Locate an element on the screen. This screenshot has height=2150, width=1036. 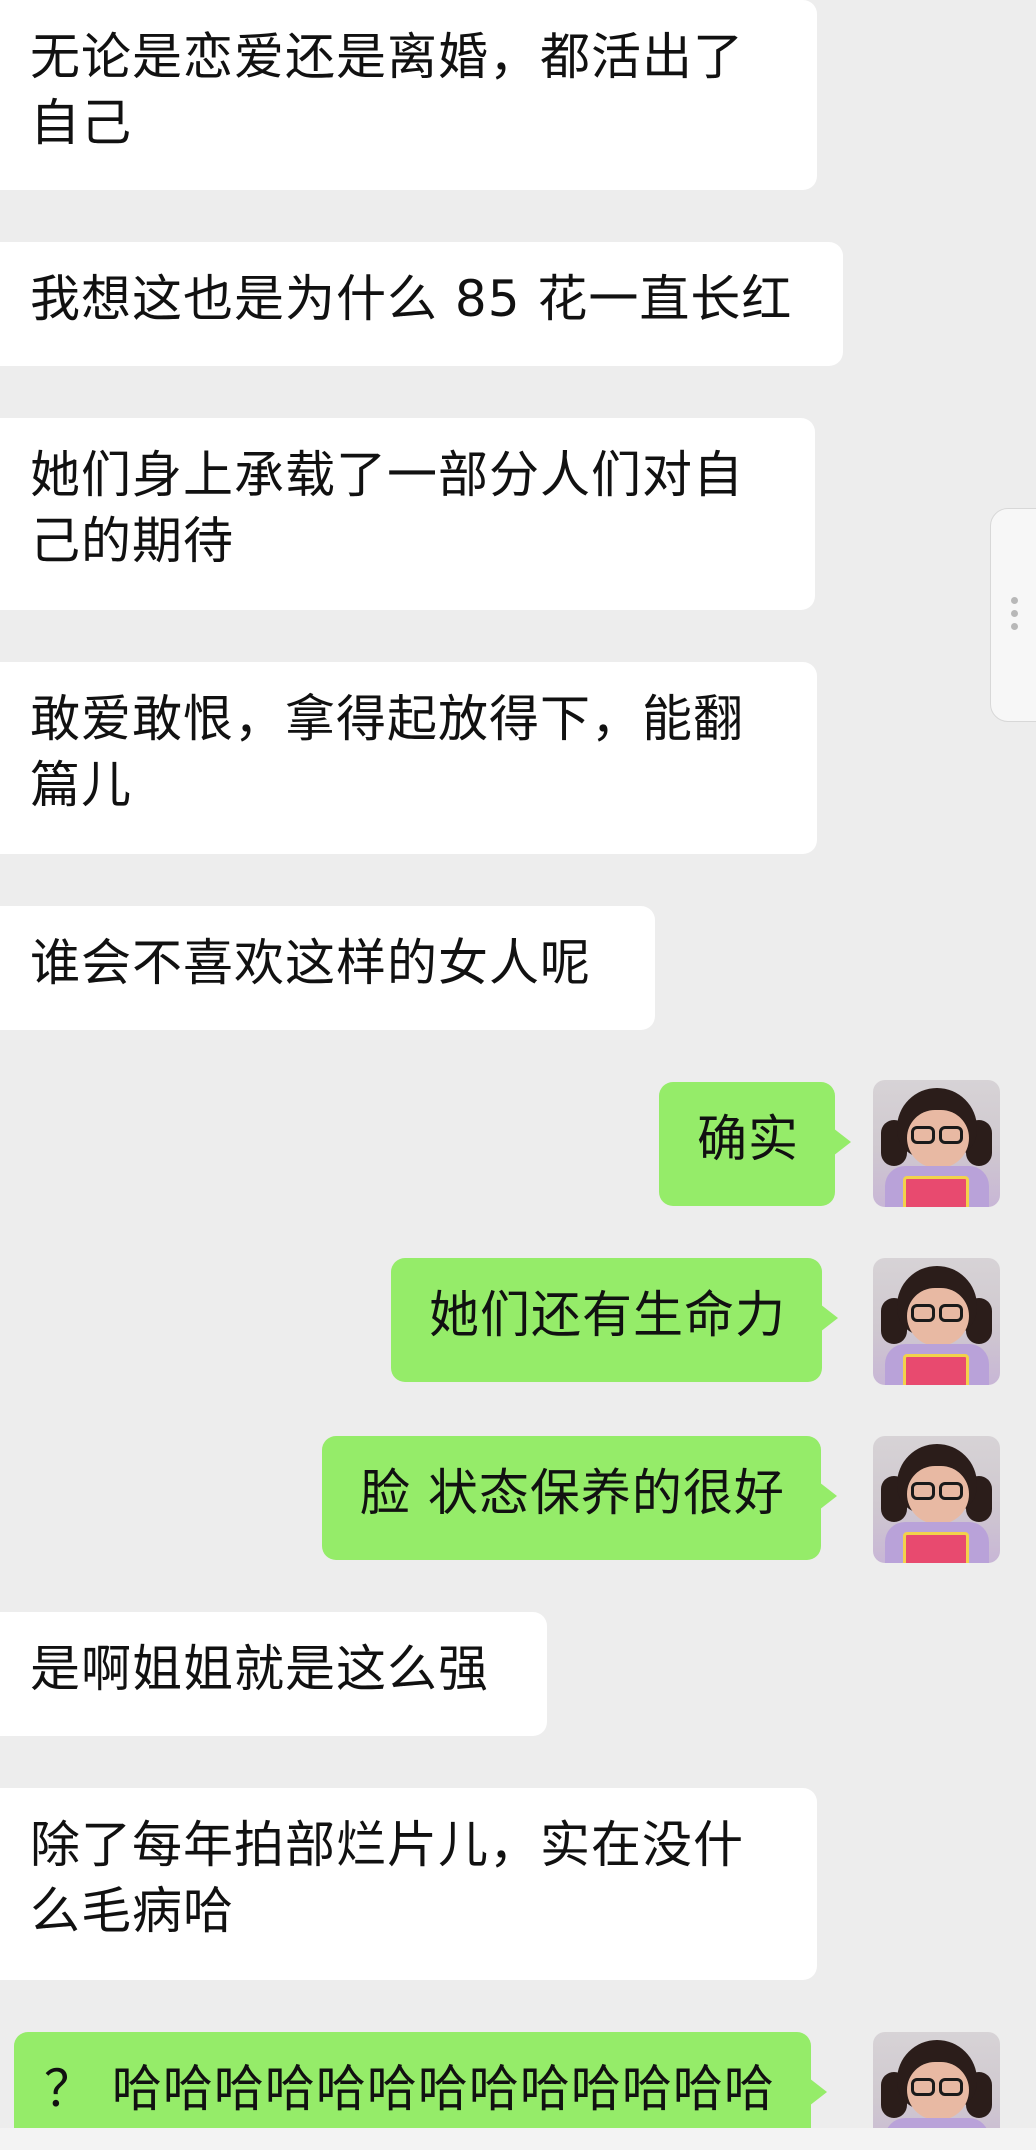
incoming-message-bubble: 谁会不喜欢这样的女人呢 is located at coordinates (327, 968).